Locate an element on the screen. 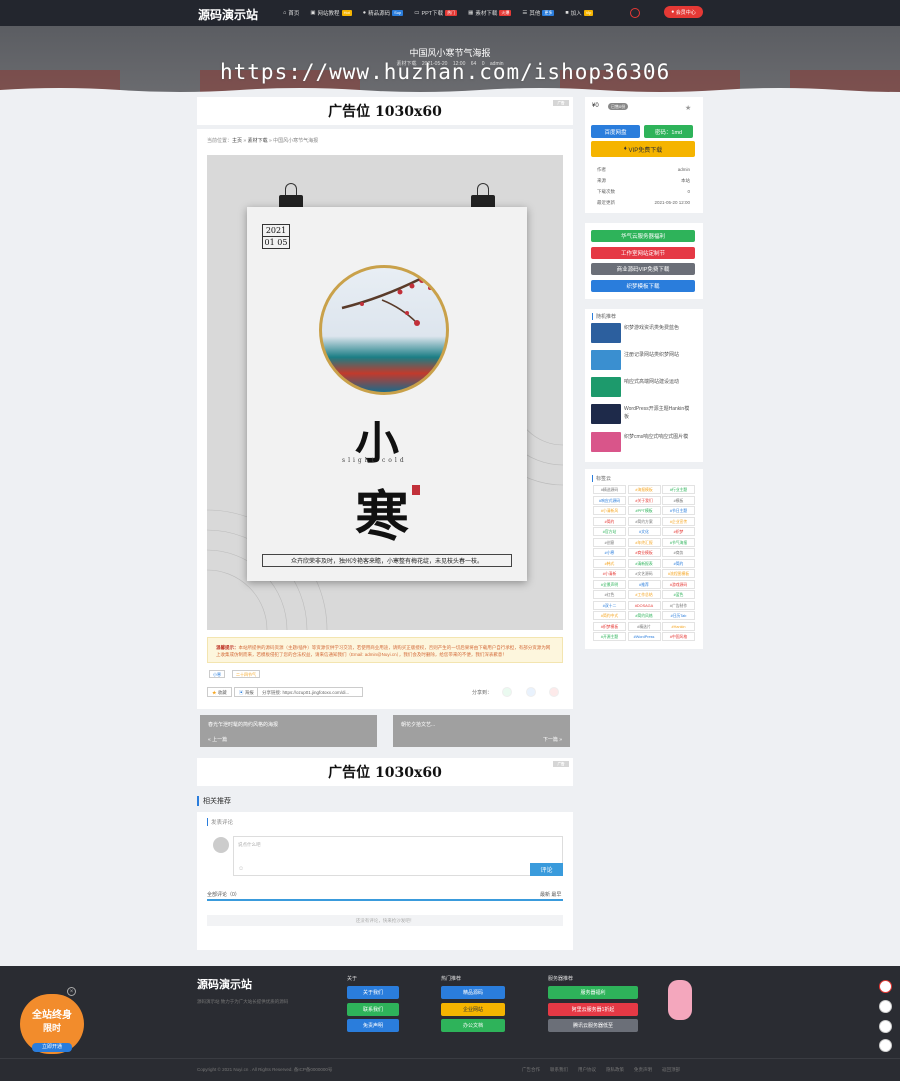 This screenshot has height=1081, width=900. tag-cloud-item: #蓝色 is located at coordinates (678, 594).